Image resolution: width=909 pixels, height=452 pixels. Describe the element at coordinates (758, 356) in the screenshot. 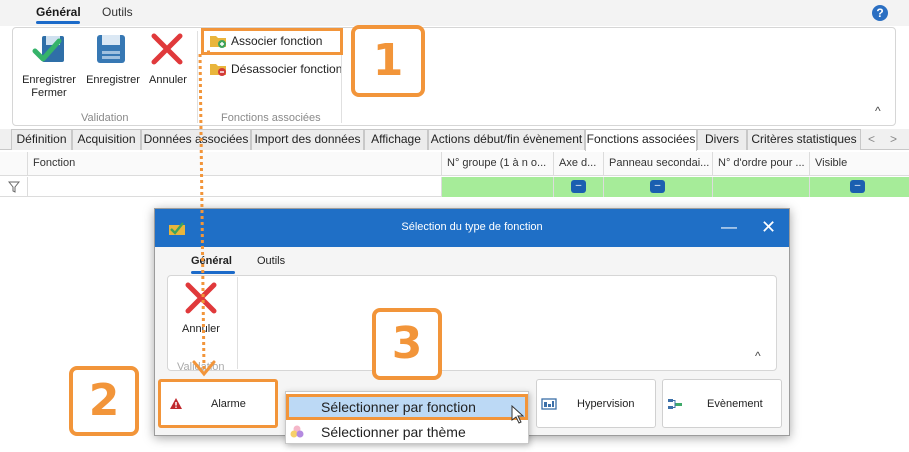

I see `dialog-collapse-icon: ^` at that location.